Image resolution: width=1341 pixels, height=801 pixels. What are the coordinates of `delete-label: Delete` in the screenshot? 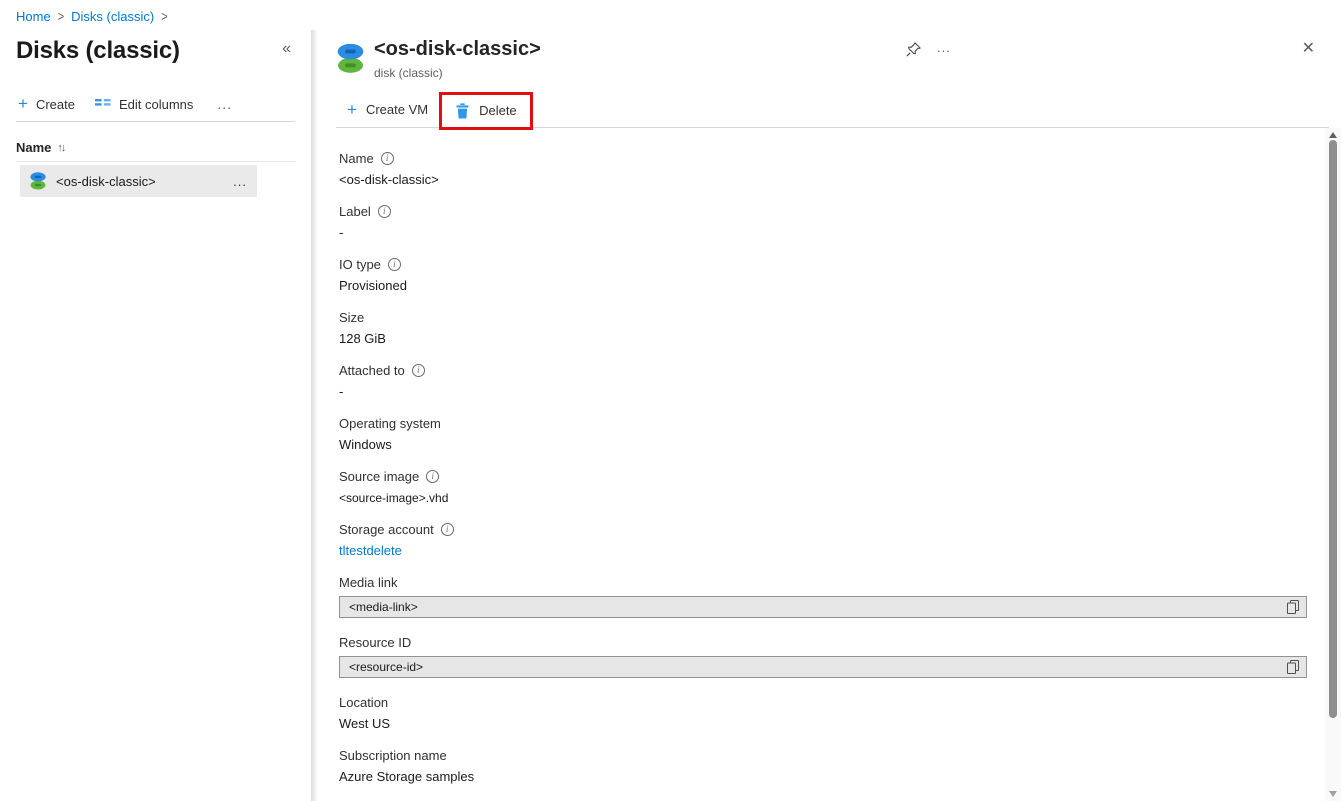 It's located at (498, 110).